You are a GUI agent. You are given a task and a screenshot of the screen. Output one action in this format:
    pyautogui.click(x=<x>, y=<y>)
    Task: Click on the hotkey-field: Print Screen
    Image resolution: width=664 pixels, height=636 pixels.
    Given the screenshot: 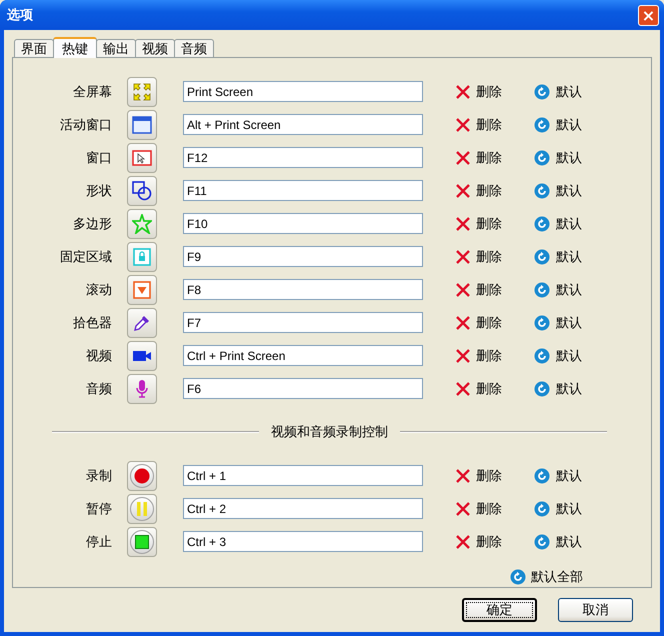 What is the action you would take?
    pyautogui.click(x=303, y=91)
    